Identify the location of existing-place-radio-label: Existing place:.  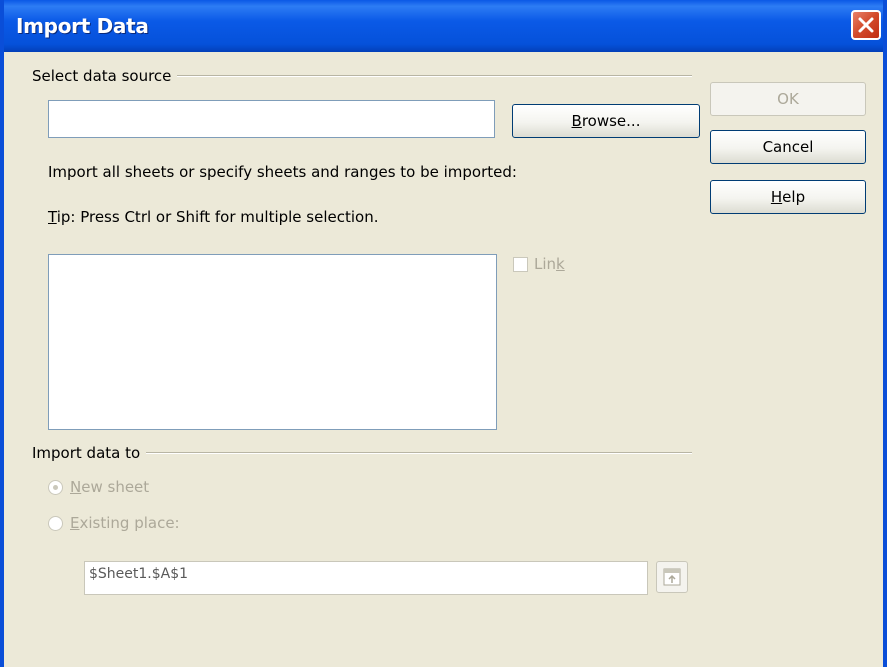
(125, 523).